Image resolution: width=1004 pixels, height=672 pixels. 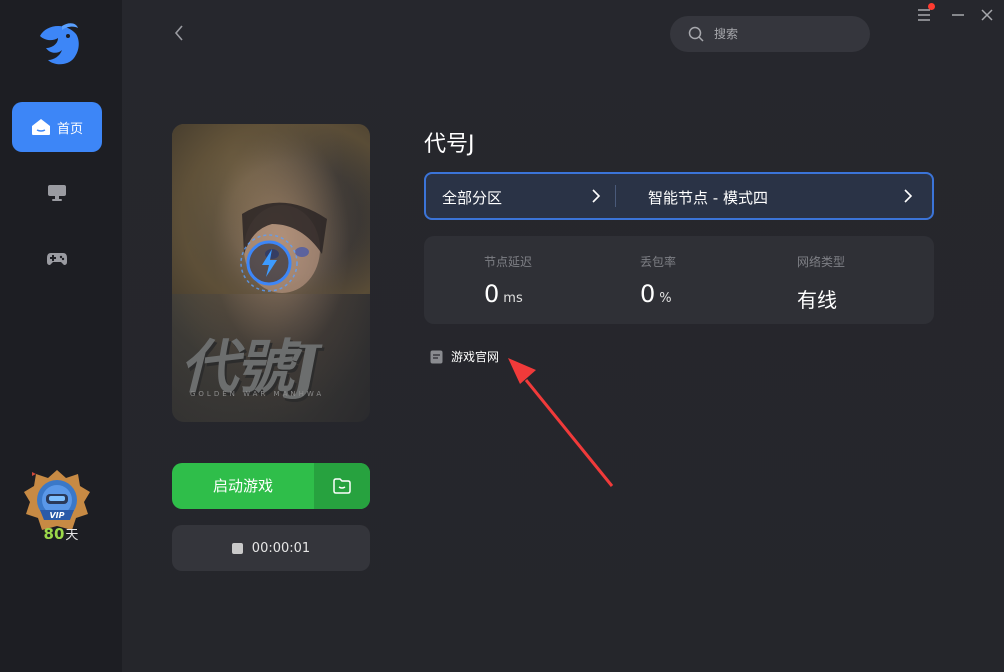 I want to click on monitor-icon, so click(x=57, y=193).